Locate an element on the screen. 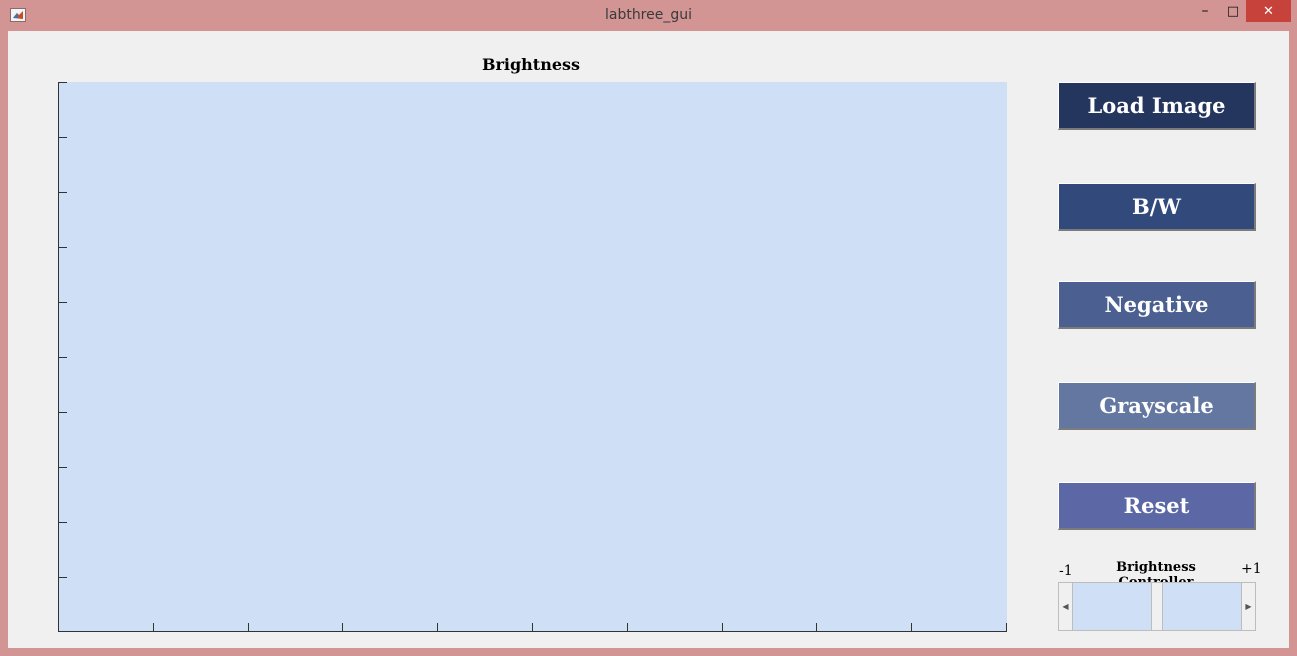 The width and height of the screenshot is (1297, 656). slider-left-arrow-icon: ◀ is located at coordinates (1066, 606).